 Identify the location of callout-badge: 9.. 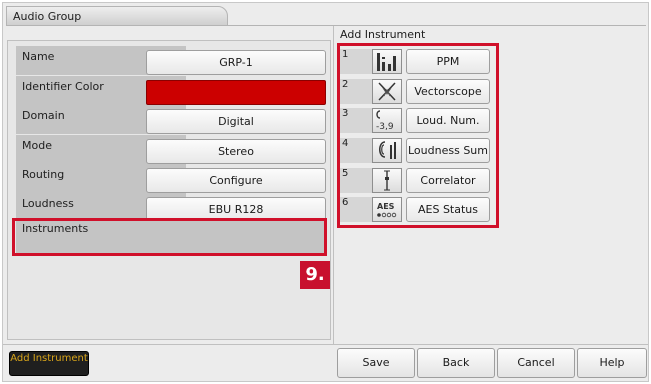
(315, 275).